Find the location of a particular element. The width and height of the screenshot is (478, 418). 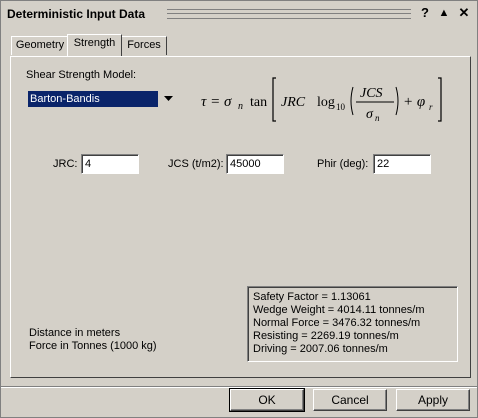

tab-forces: Forces is located at coordinates (144, 45).